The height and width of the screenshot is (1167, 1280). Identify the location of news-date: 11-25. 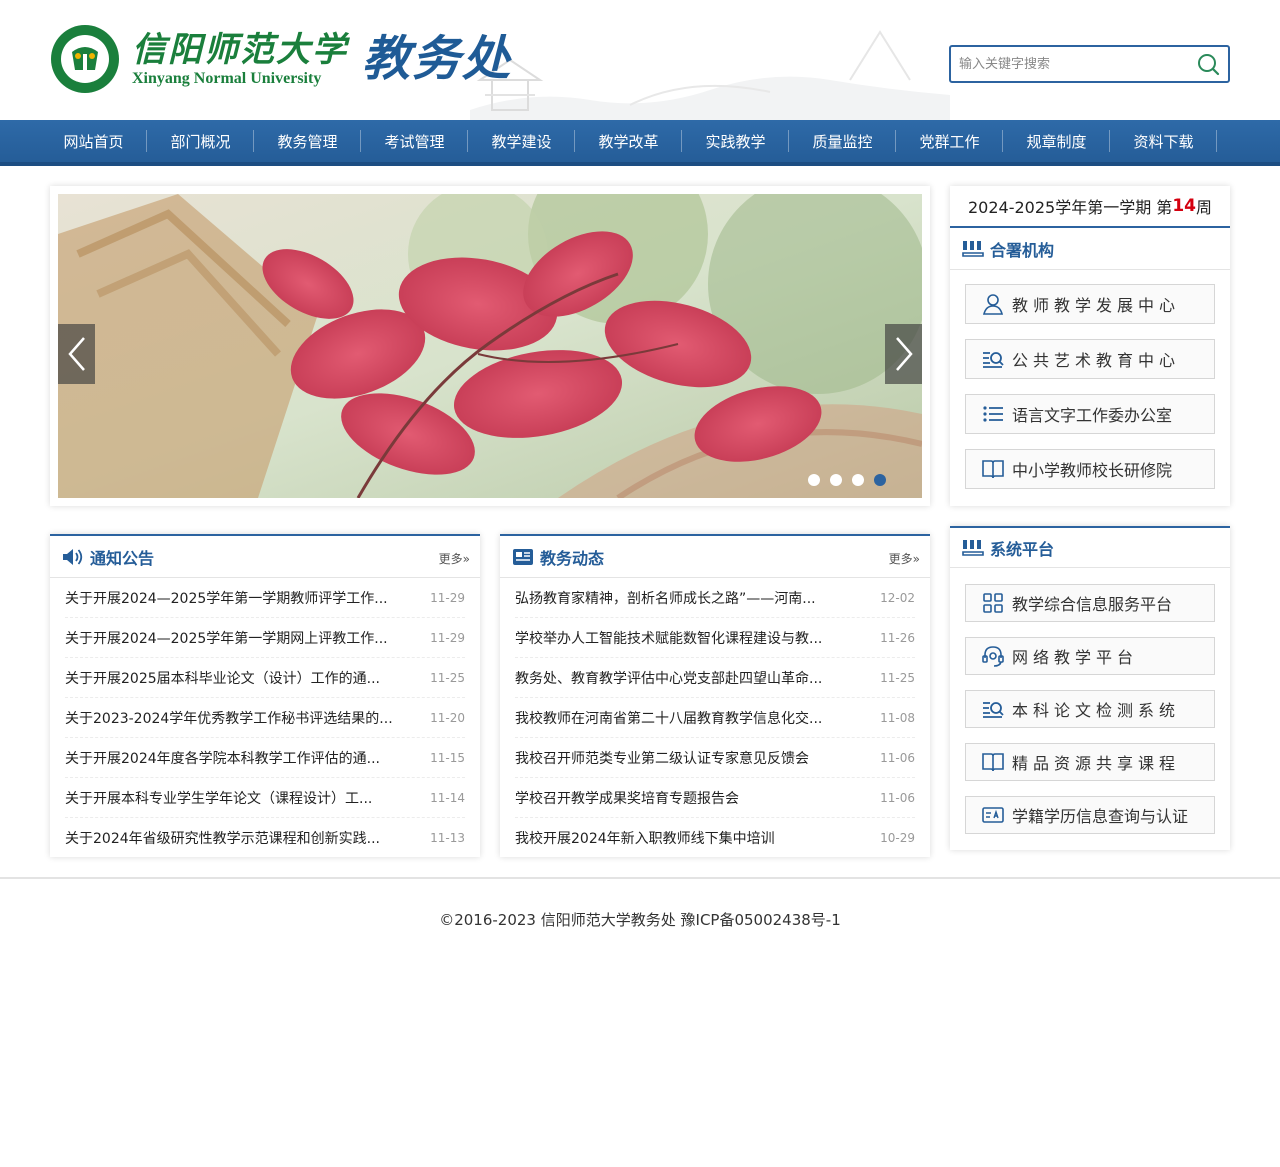
(447, 677).